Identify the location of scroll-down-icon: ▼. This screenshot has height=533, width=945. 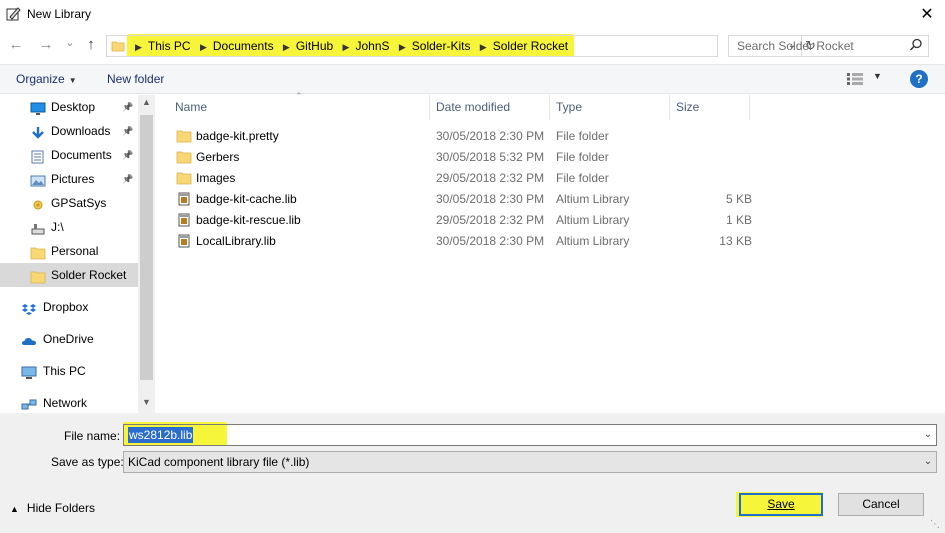
(146, 402).